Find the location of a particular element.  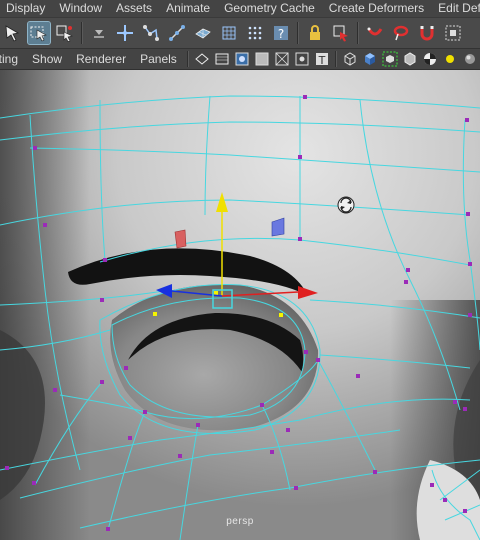

svg-text: T is located at coordinates (321, 60).